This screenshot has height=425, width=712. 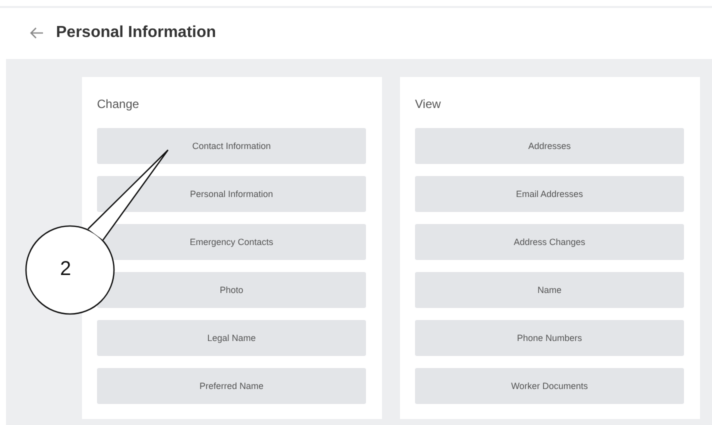 I want to click on link-button: Name, so click(x=549, y=290).